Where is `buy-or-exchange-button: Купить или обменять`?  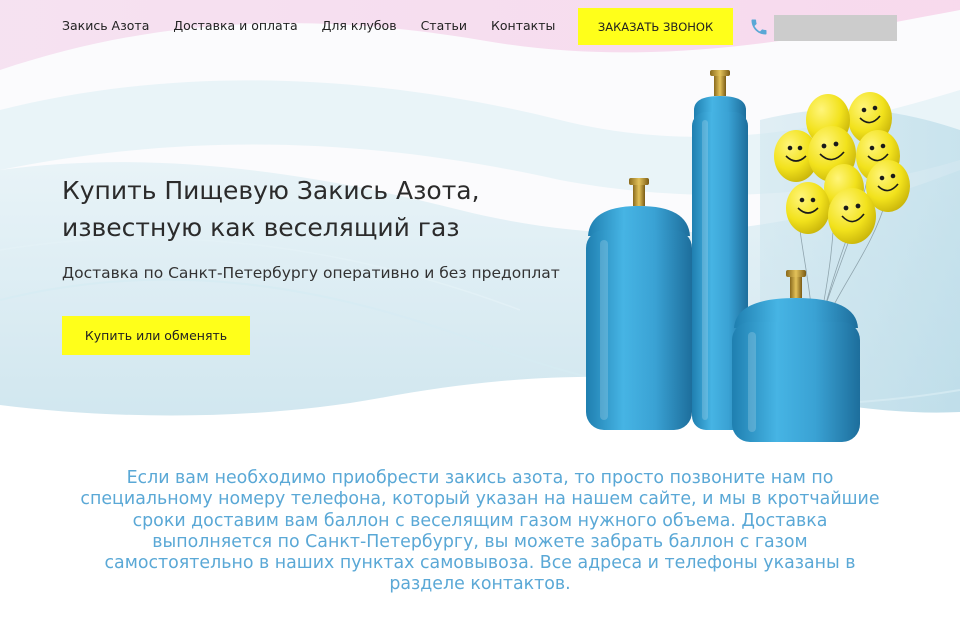 buy-or-exchange-button: Купить или обменять is located at coordinates (156, 335).